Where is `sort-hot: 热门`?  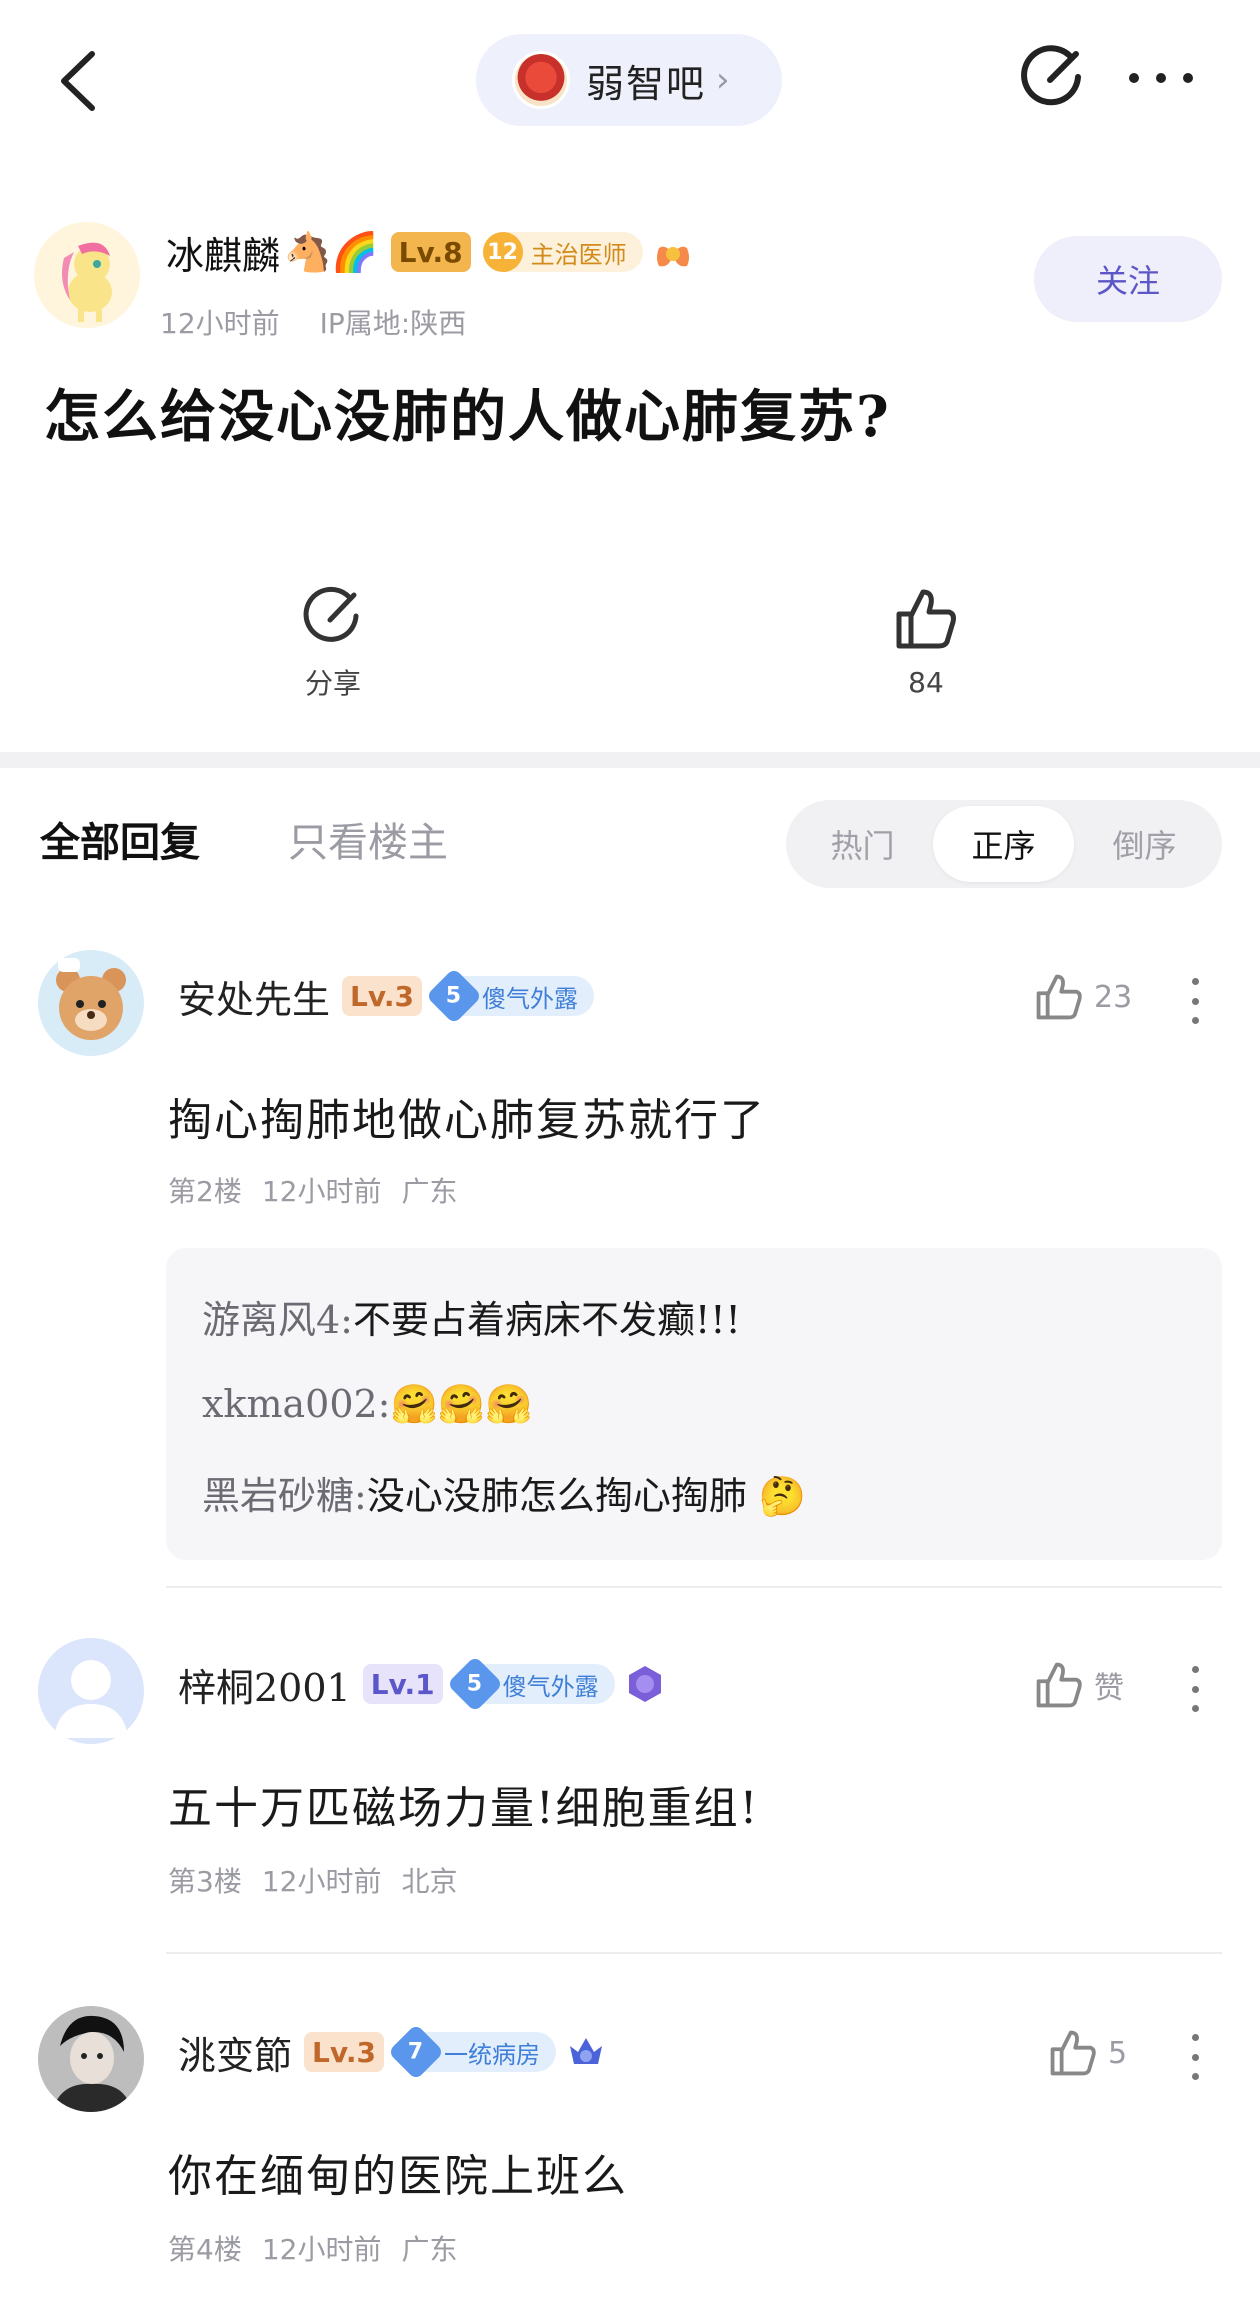
sort-hot: 热门 is located at coordinates (862, 844).